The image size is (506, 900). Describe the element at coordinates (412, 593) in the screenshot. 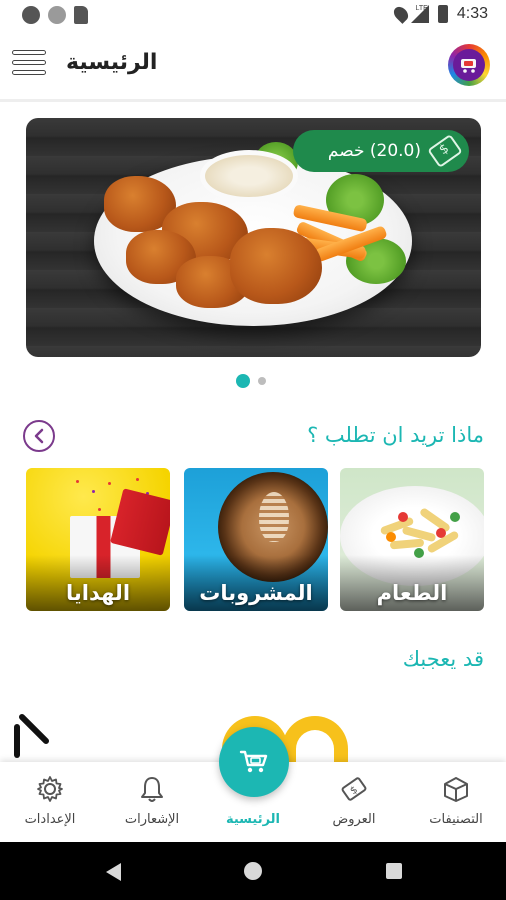

I see `category-label: الطعام` at that location.